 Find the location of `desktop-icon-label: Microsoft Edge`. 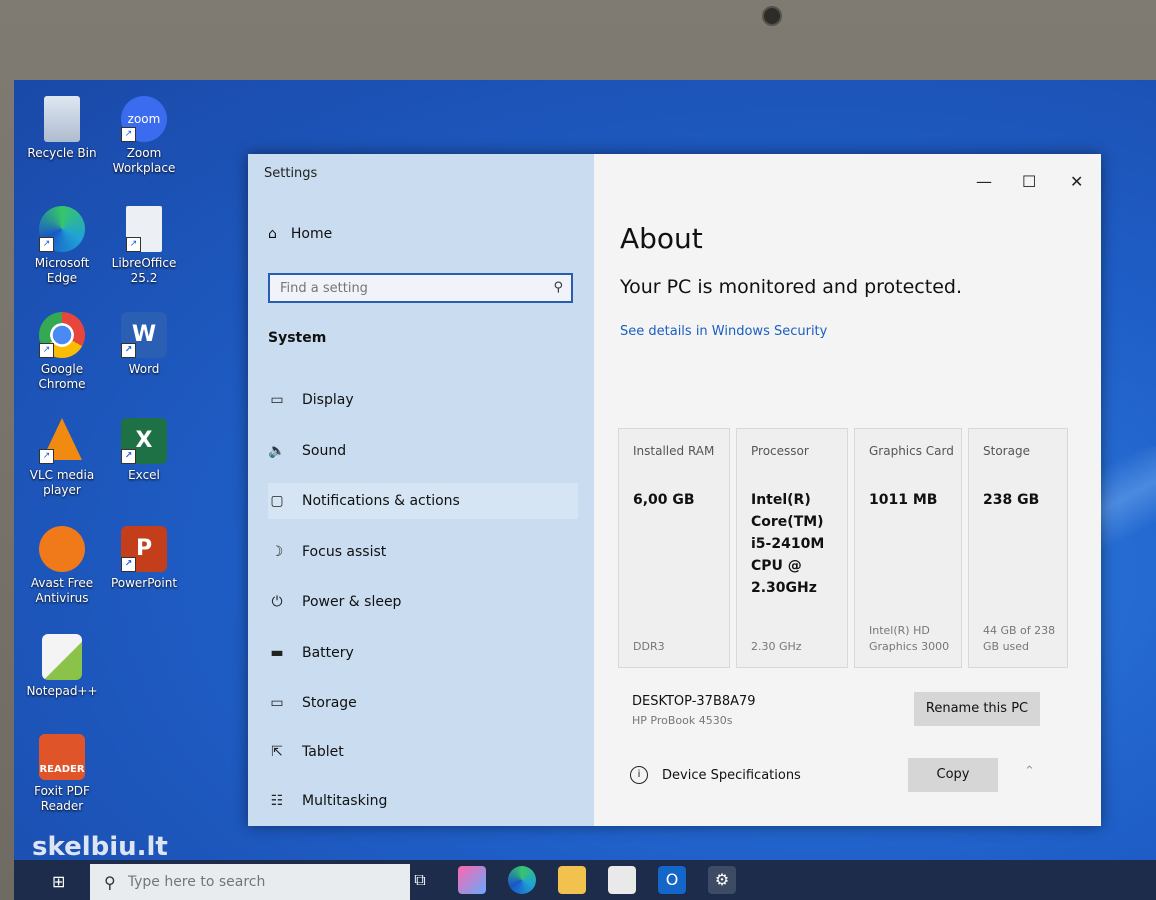

desktop-icon-label: Microsoft Edge is located at coordinates (62, 270).